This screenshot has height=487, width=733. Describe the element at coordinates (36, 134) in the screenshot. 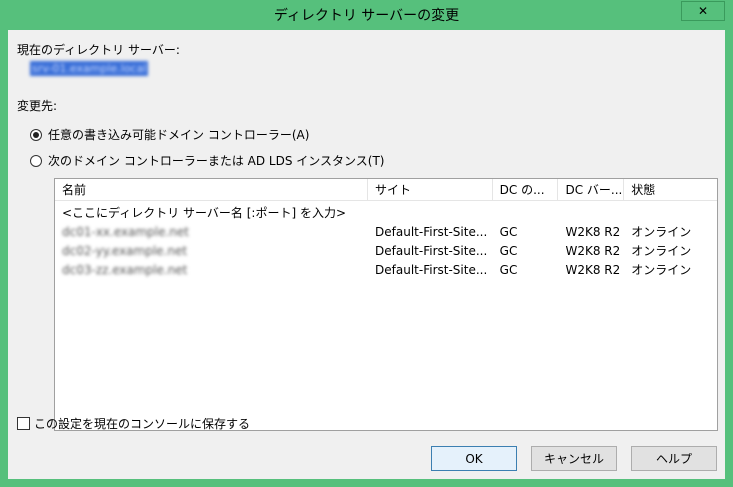

I see `radio-checked-icon` at that location.